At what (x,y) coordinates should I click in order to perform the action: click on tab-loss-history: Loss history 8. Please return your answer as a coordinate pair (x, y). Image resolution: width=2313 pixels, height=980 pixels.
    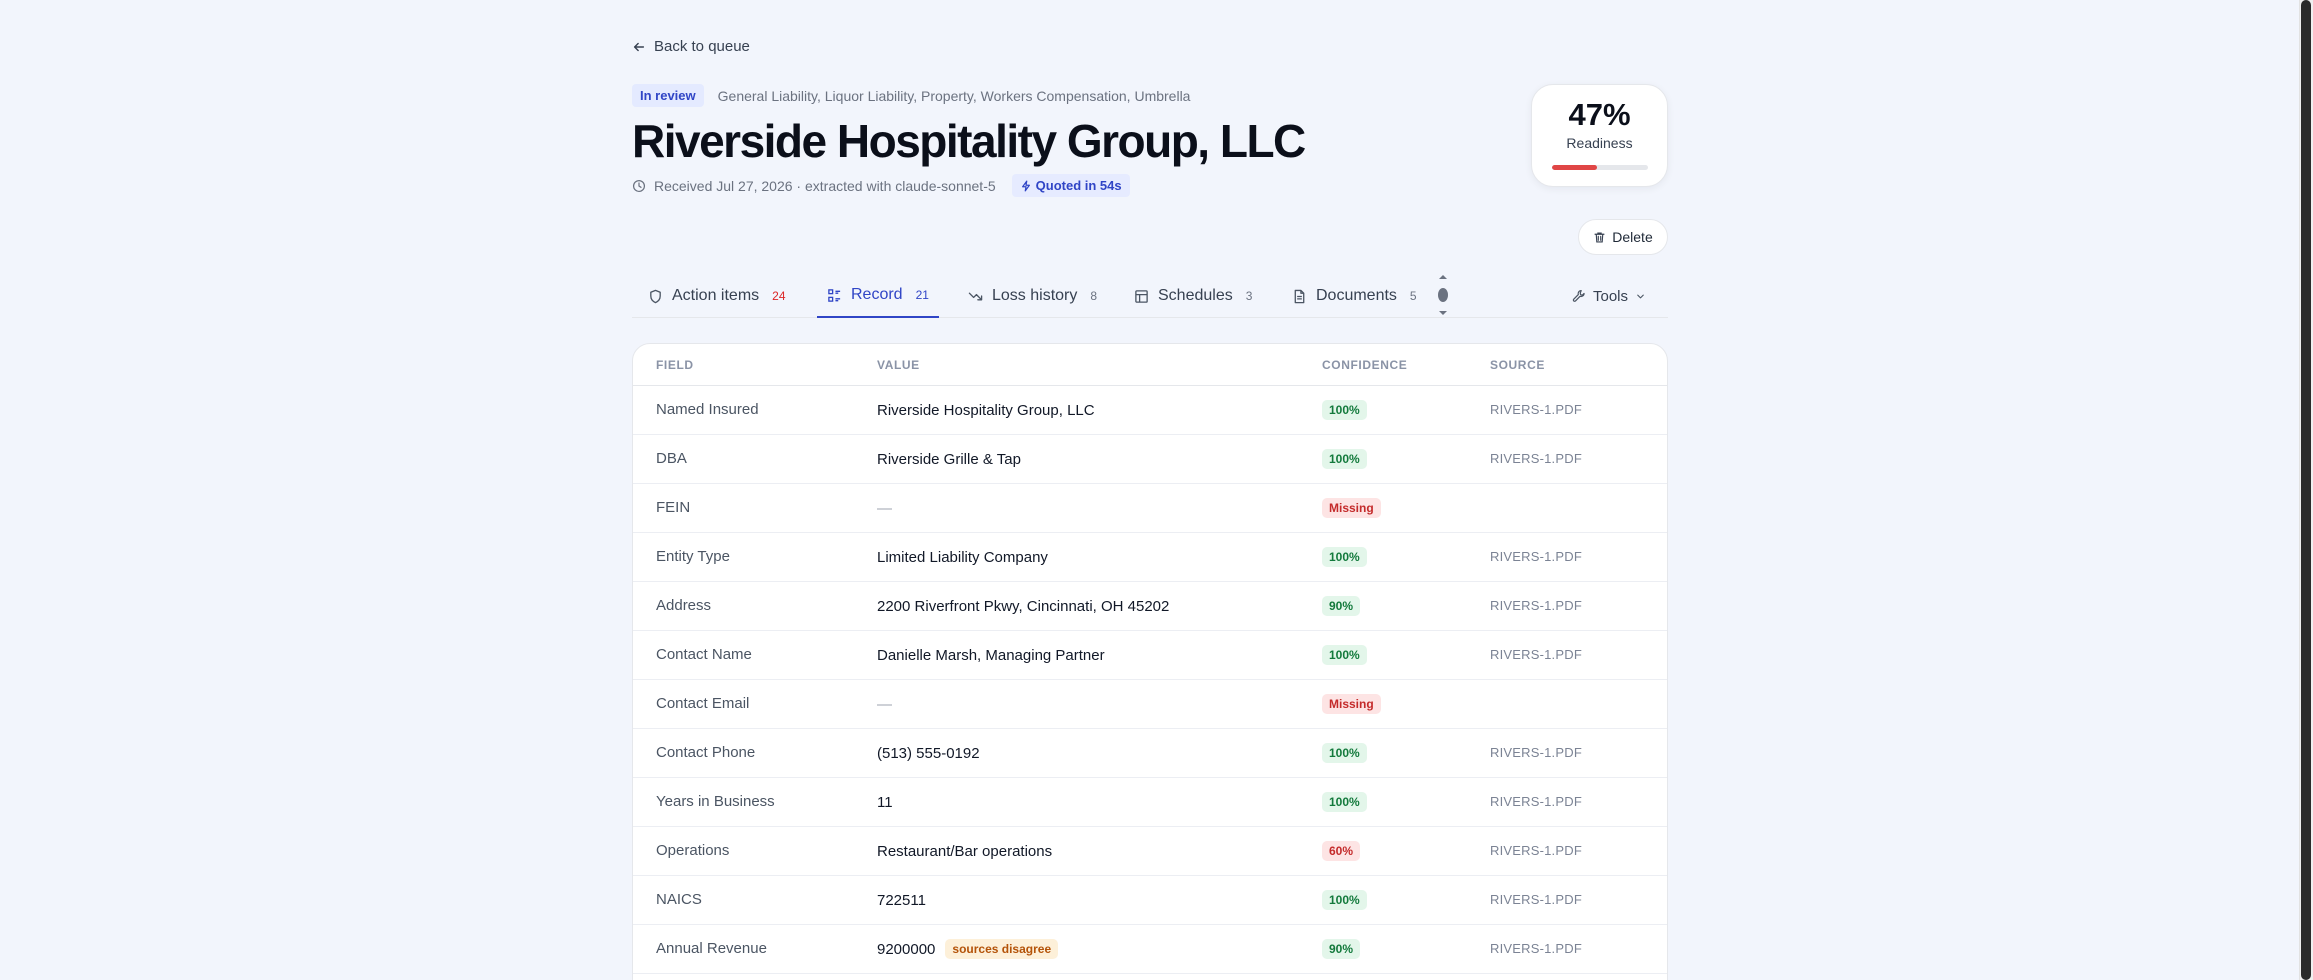
    Looking at the image, I should click on (1032, 296).